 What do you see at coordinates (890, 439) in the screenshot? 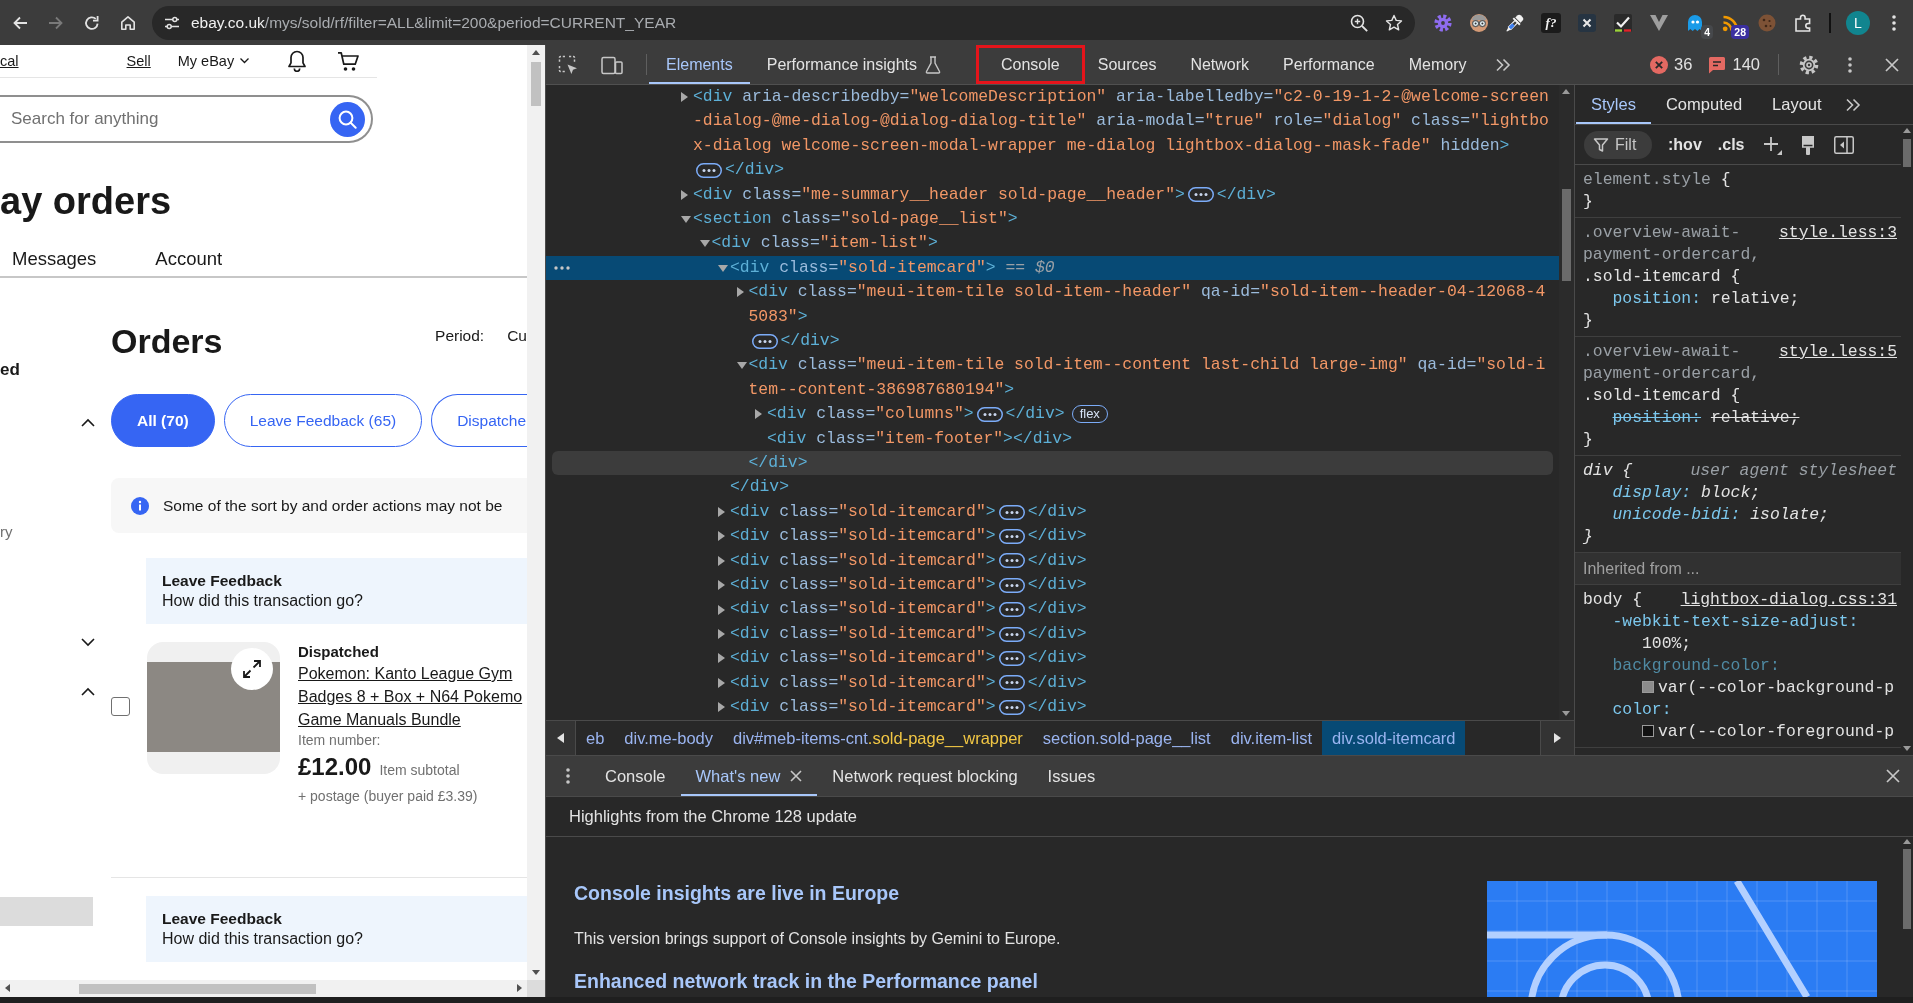
I see `element-tag: <div class="item-footer">` at bounding box center [890, 439].